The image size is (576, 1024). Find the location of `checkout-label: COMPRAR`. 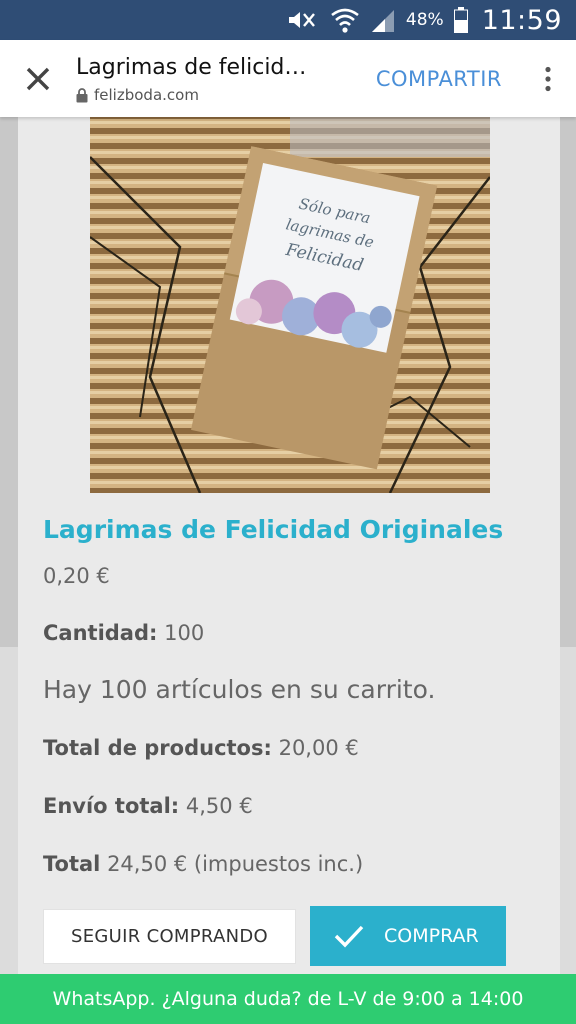

checkout-label: COMPRAR is located at coordinates (431, 936).